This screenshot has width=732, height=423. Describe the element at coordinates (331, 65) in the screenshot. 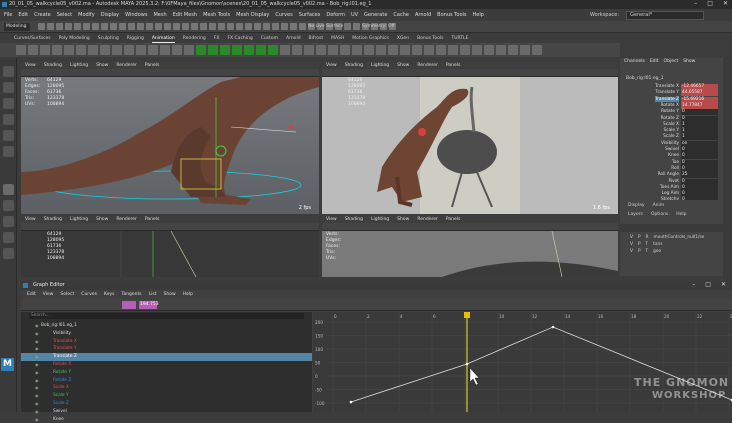

I see `viewport-menu-view: View` at that location.